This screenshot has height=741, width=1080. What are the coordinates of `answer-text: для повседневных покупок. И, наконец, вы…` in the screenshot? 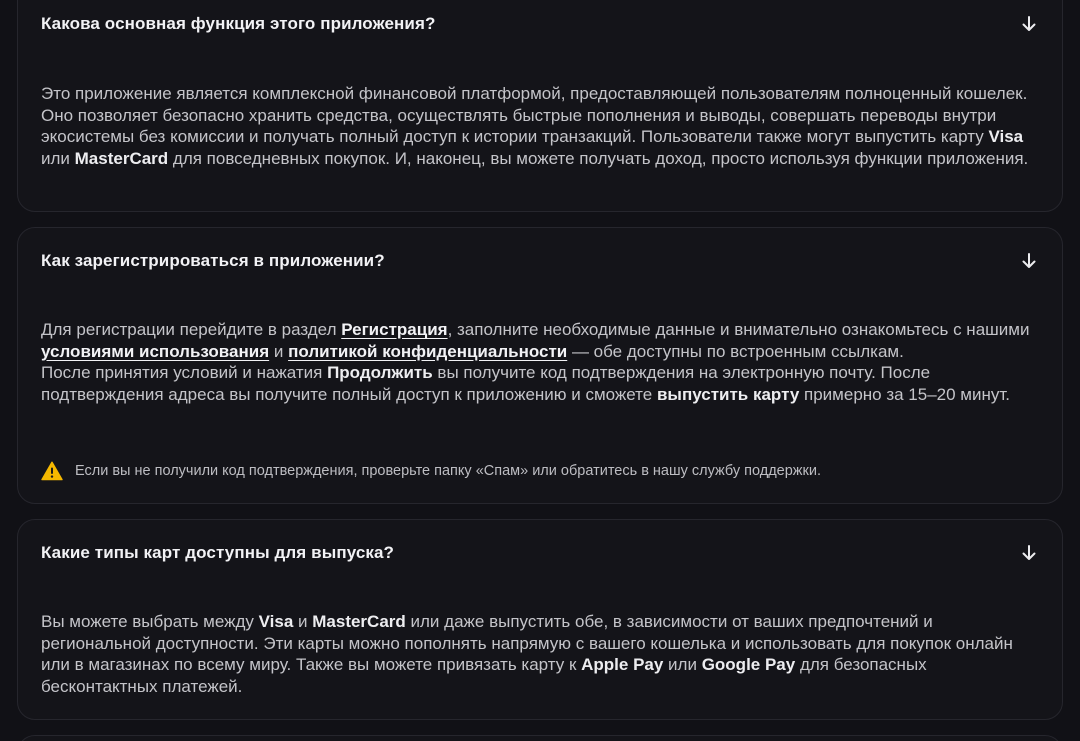 It's located at (598, 158).